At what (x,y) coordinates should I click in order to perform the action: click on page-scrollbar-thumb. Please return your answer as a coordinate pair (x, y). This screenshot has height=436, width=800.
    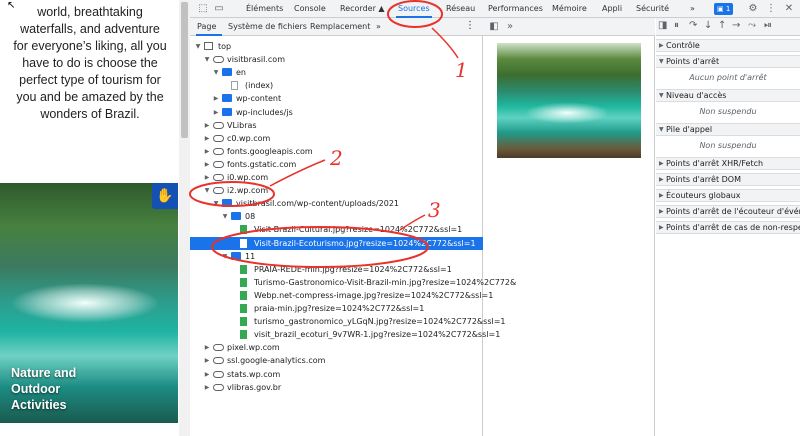
    Looking at the image, I should click on (184, 70).